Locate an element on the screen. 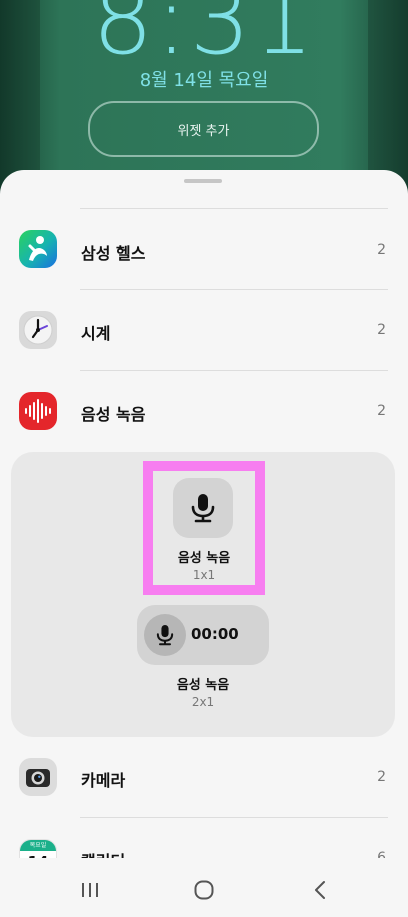 The height and width of the screenshot is (917, 408). app-row-clock: 시계 2 is located at coordinates (204, 330).